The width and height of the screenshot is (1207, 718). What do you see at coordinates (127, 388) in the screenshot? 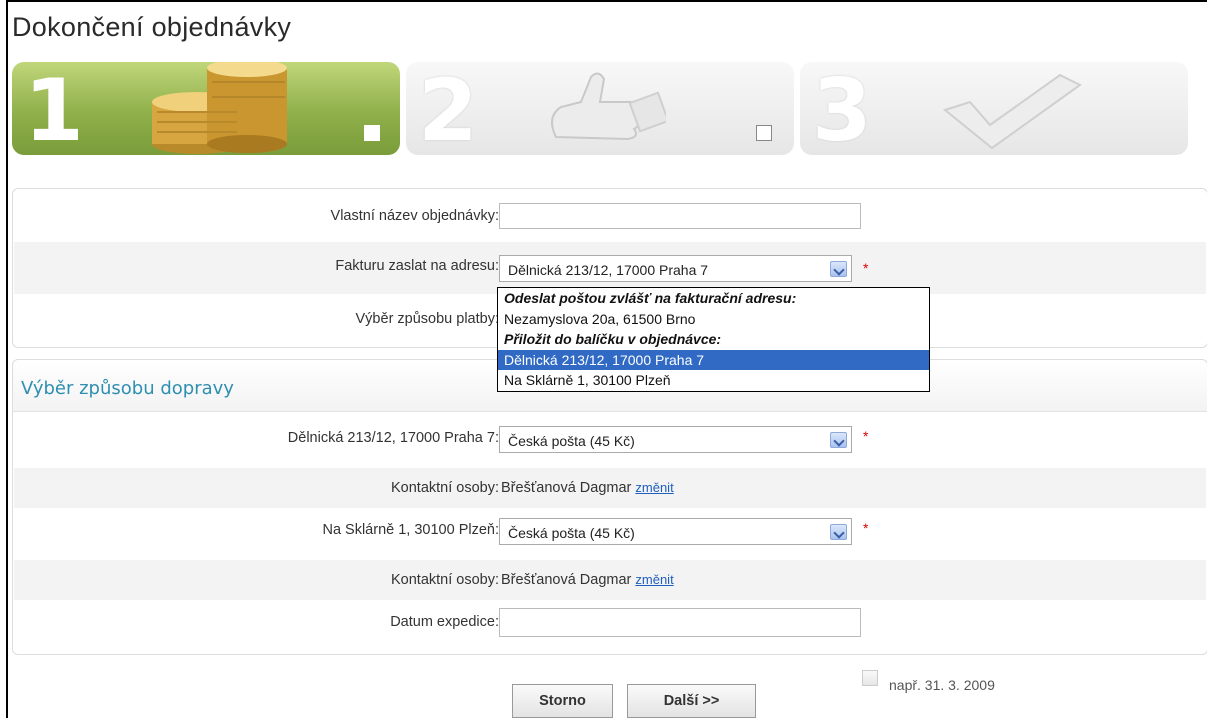
I see `section-title: Výběr způsobu dopravy` at bounding box center [127, 388].